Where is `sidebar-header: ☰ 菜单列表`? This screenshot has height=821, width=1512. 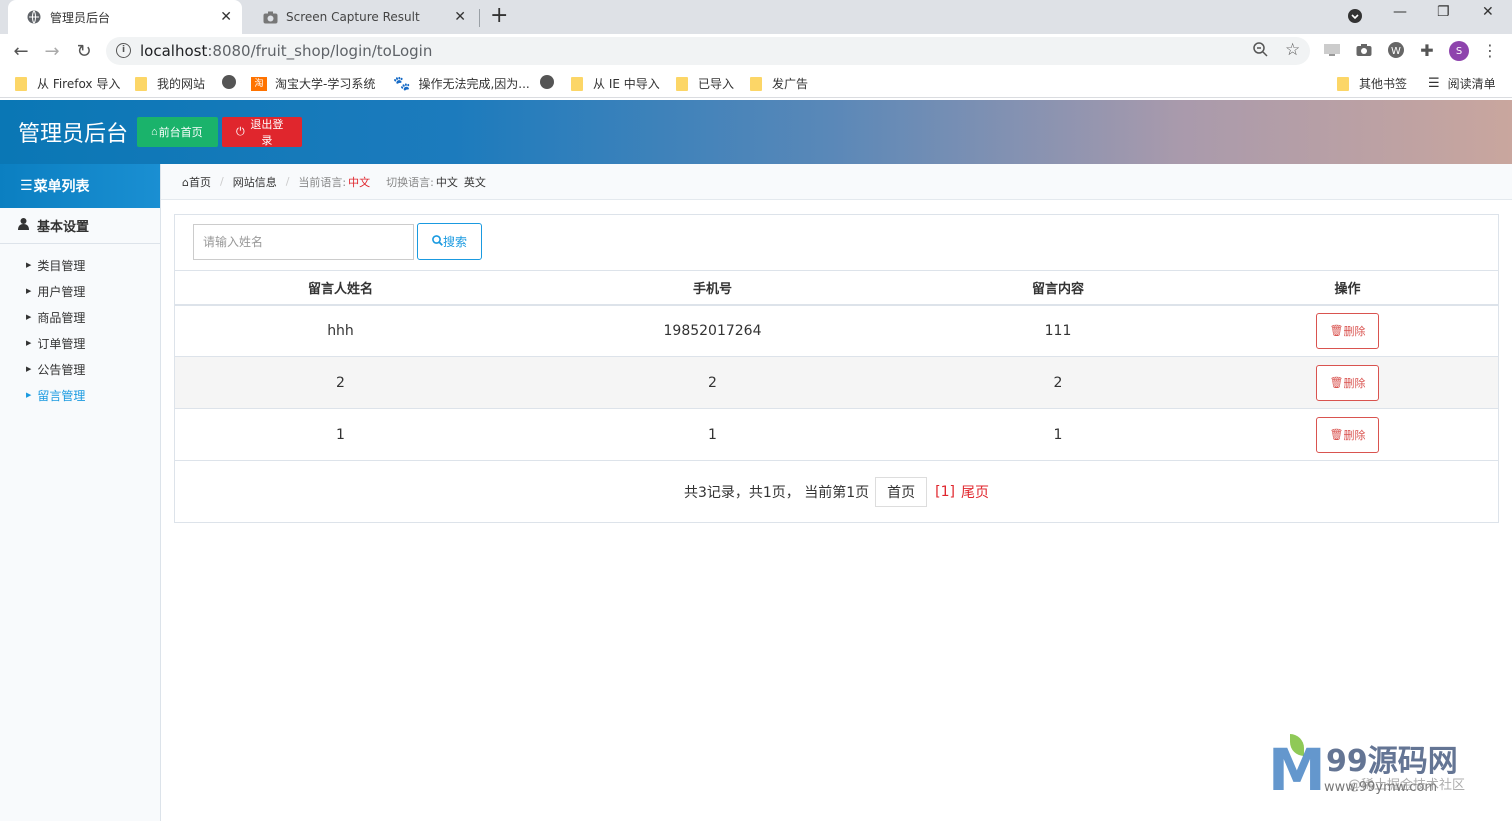
sidebar-header: ☰ 菜单列表 is located at coordinates (80, 186).